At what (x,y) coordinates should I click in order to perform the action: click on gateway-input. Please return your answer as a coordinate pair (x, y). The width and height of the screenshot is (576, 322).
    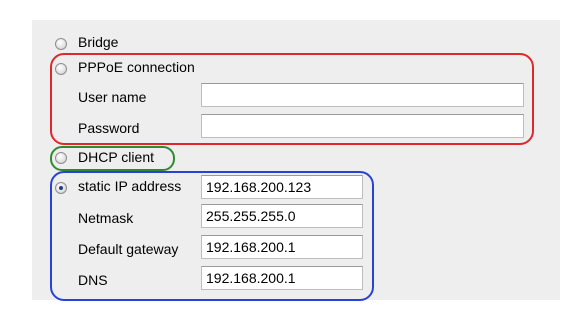
    Looking at the image, I should click on (282, 247).